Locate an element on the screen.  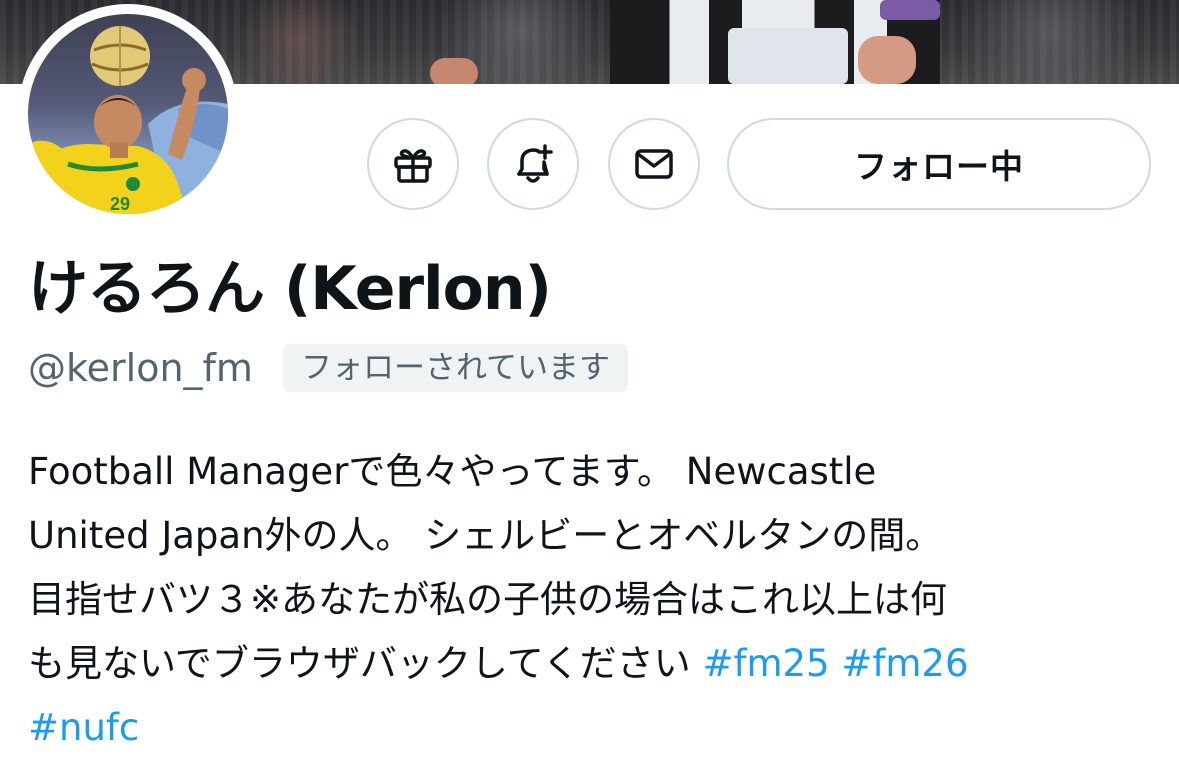
hashtag-link: #nufc is located at coordinates (83, 727).